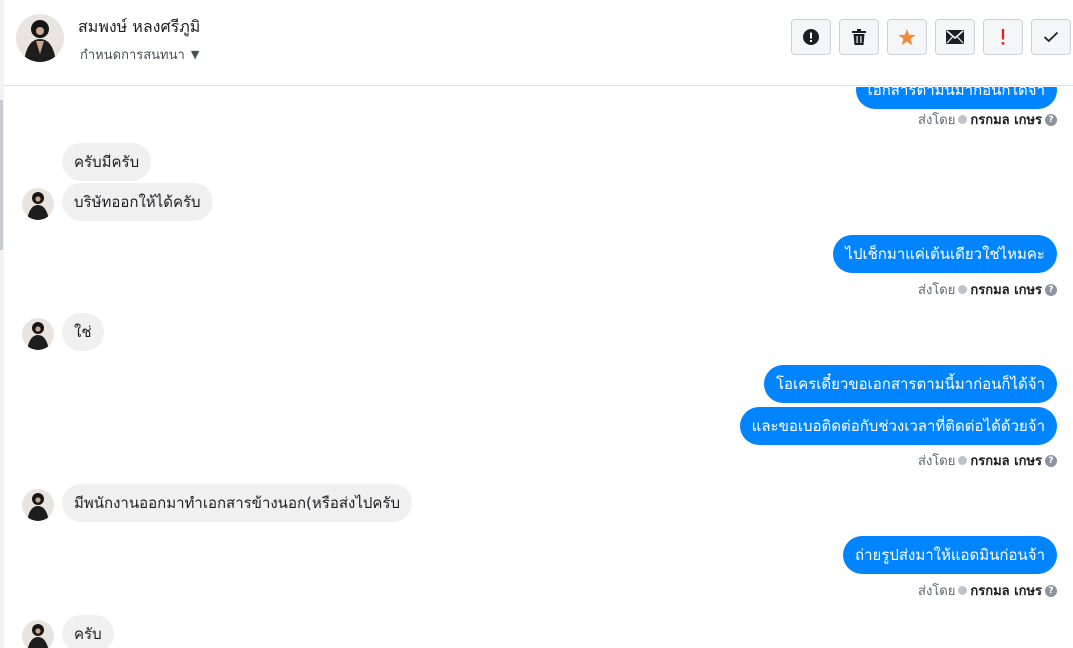  I want to click on outgoing-message: ถ่ายรูปส่งมาให้แอดมินก่อนจ้า, so click(950, 555).